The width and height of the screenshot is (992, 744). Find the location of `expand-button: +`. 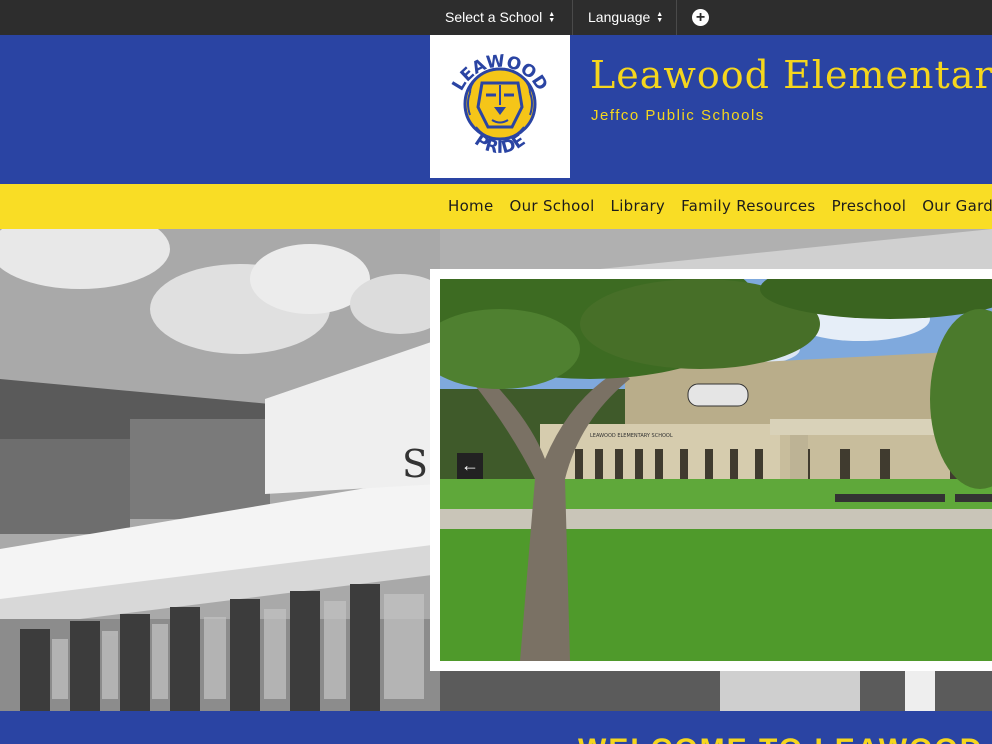

expand-button: + is located at coordinates (700, 17).